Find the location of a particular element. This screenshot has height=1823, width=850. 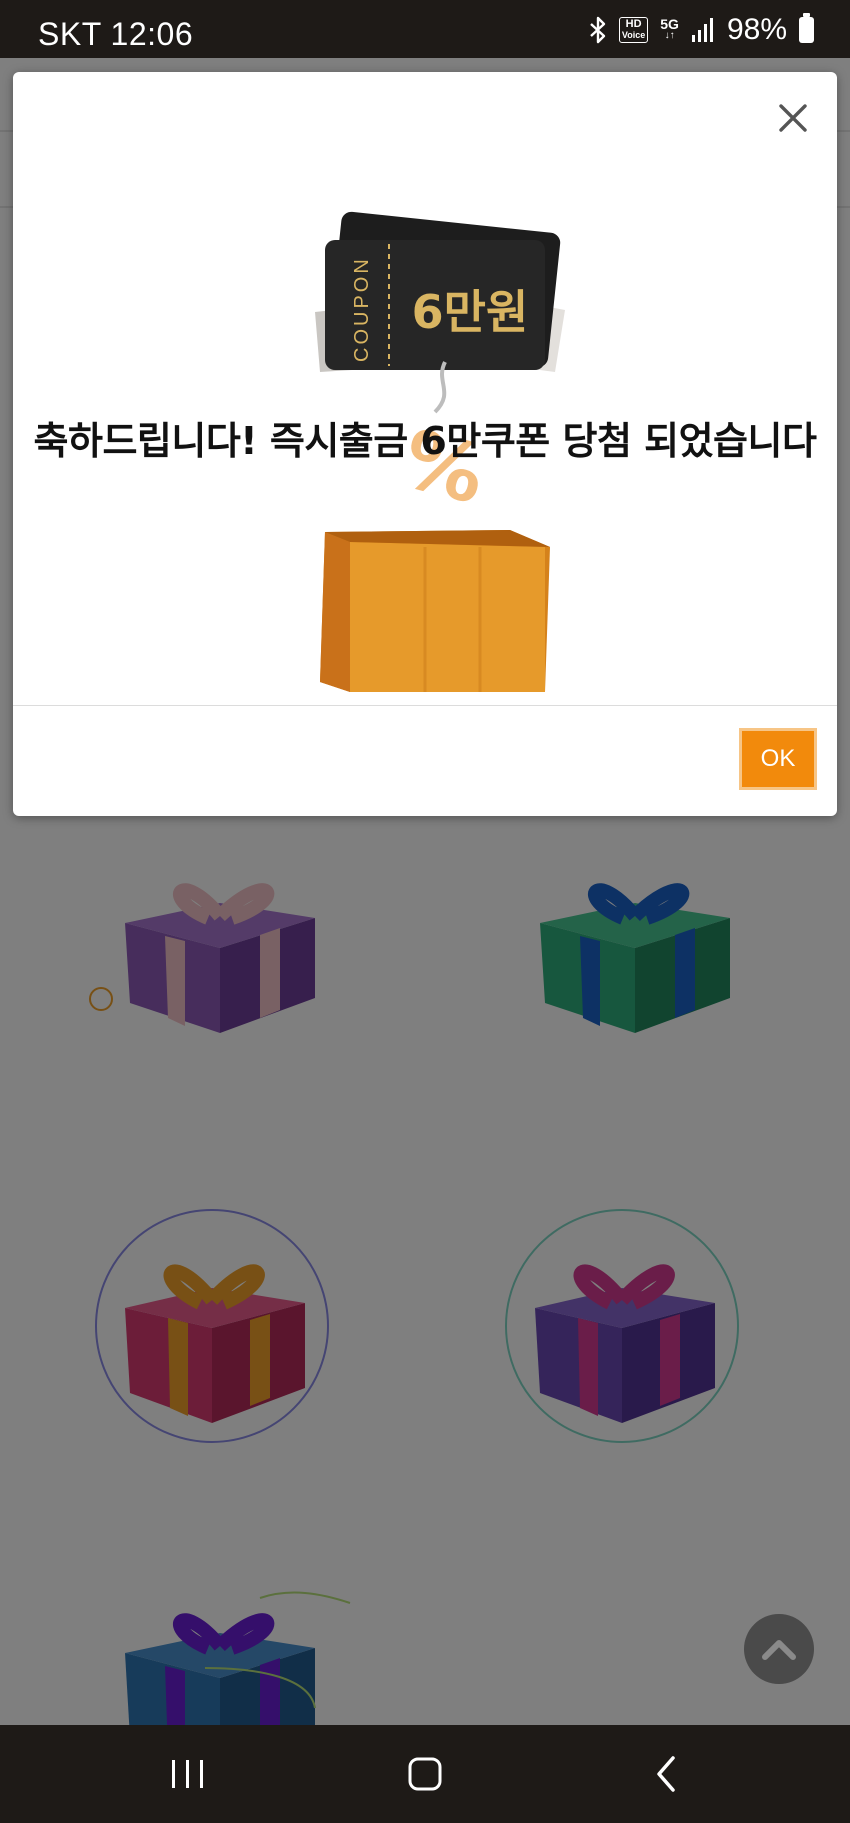

back-icon is located at coordinates (666, 1774).